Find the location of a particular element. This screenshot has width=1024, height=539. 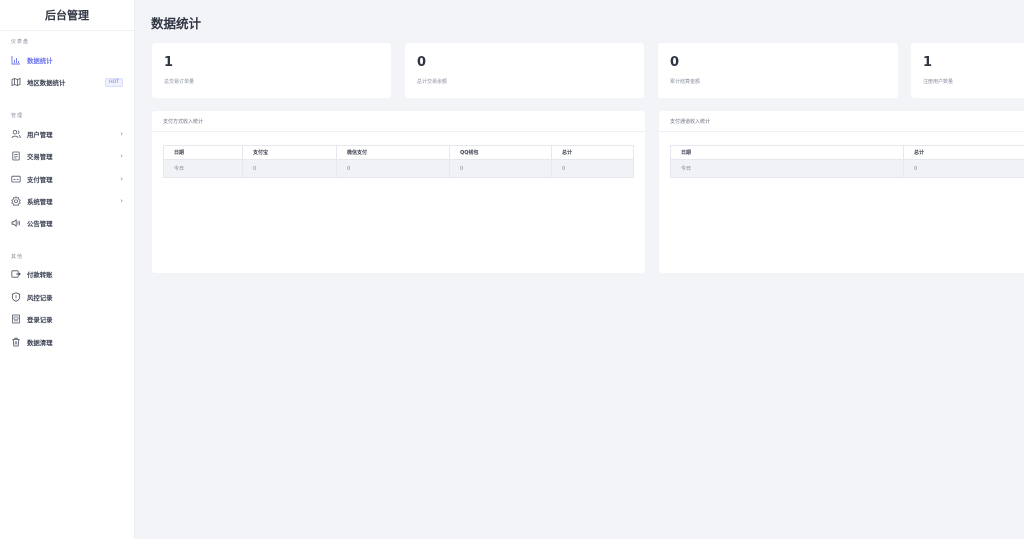

log-icon is located at coordinates (16, 319).